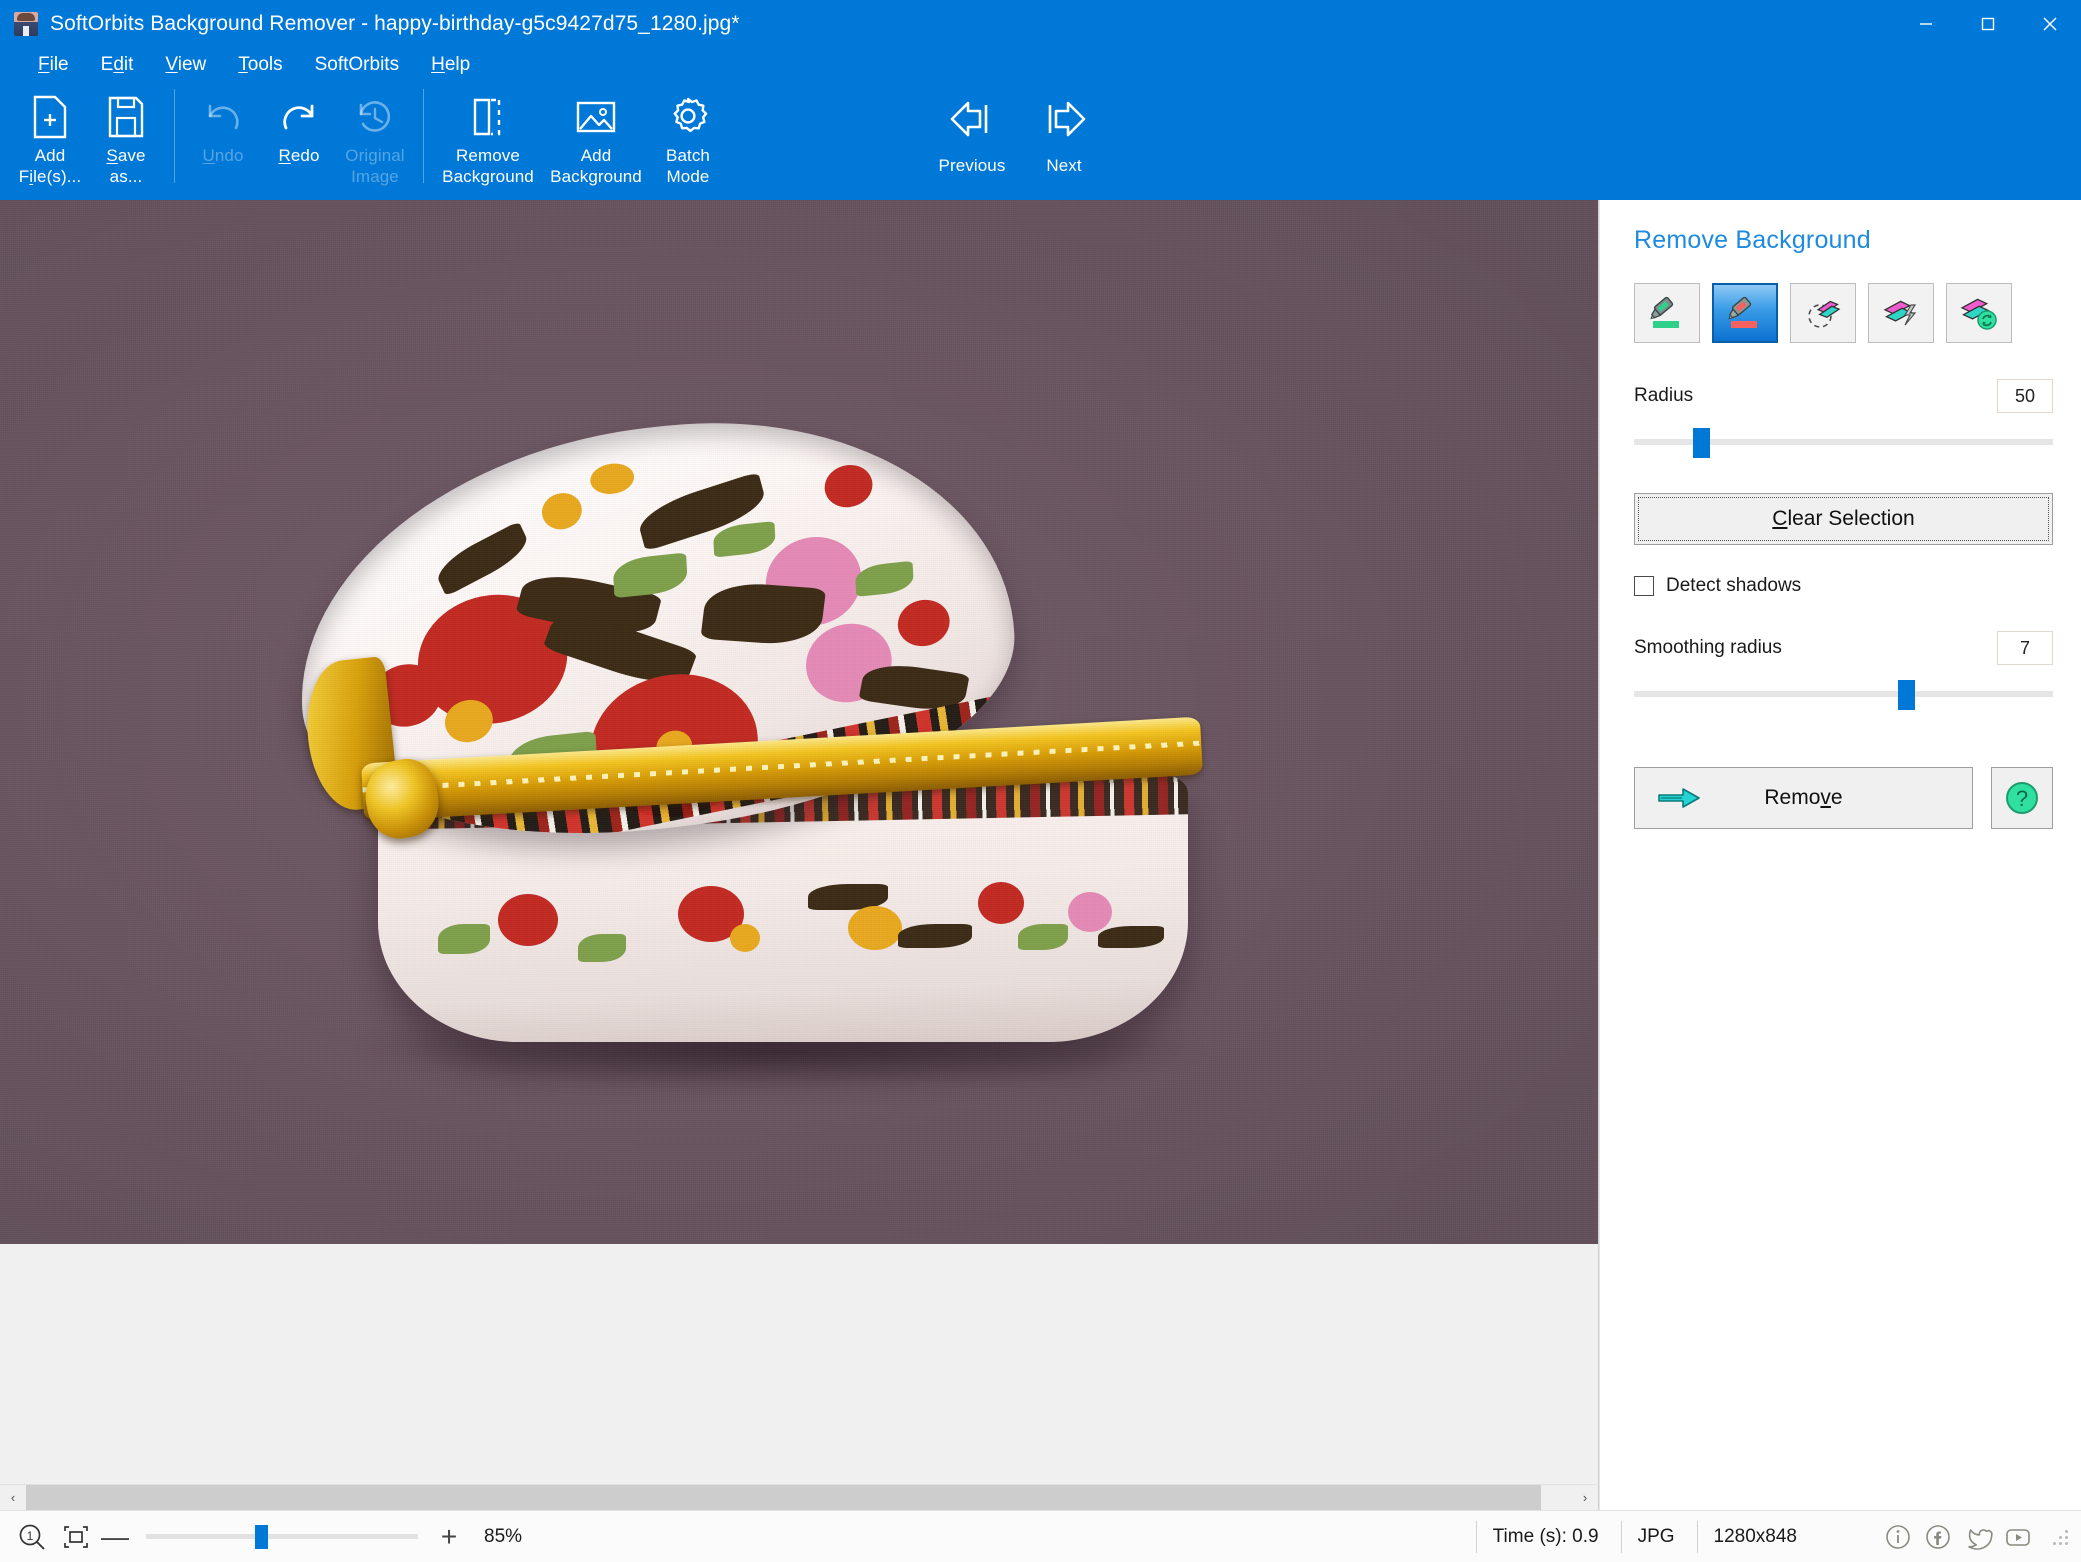  Describe the element at coordinates (2025, 648) in the screenshot. I see `smoothing-radius-value-input: 7` at that location.